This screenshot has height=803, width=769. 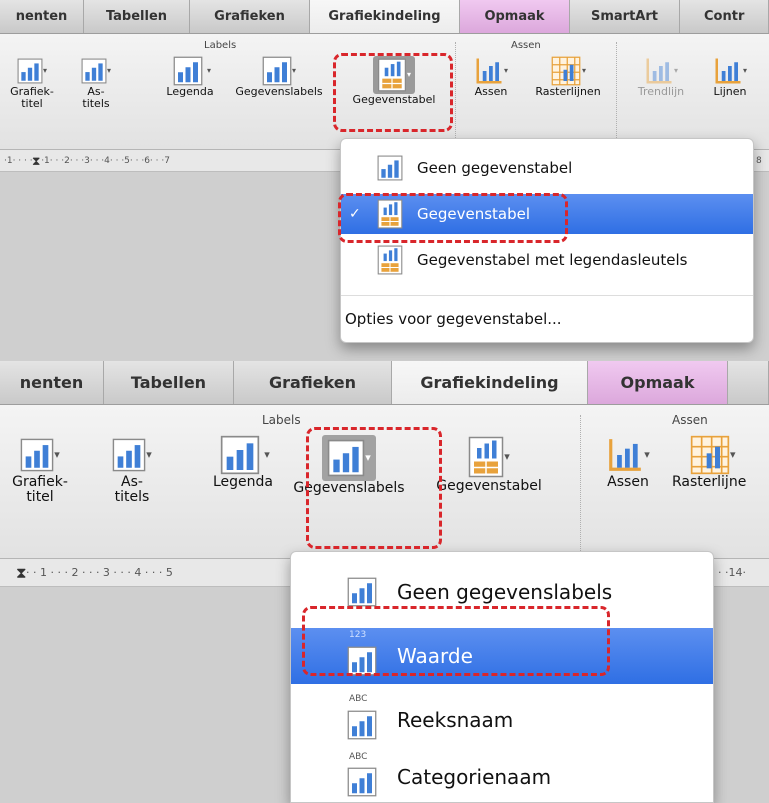 I want to click on trendline-icon, so click(x=659, y=71).